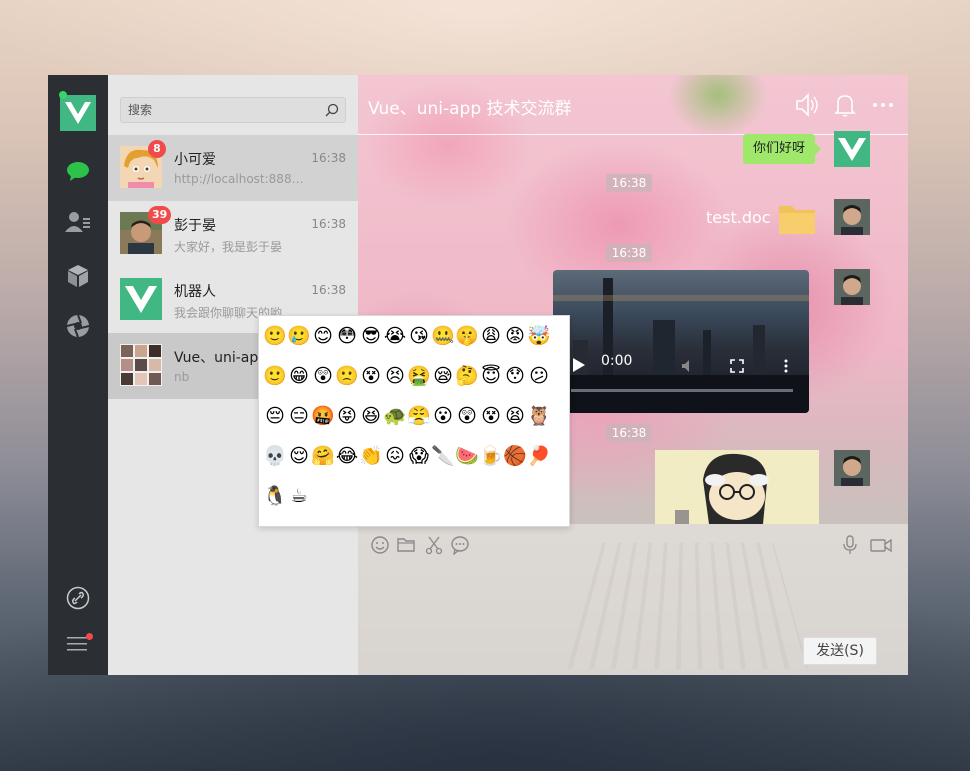 The image size is (970, 771). What do you see at coordinates (395, 380) in the screenshot?
I see `emoji-item: 😣` at bounding box center [395, 380].